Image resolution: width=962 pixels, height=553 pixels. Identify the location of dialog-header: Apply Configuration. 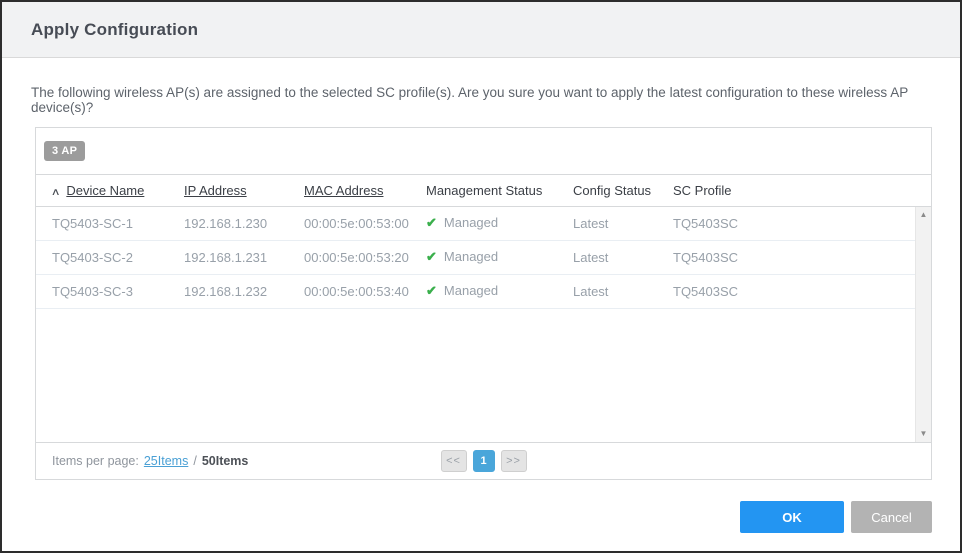
(481, 30).